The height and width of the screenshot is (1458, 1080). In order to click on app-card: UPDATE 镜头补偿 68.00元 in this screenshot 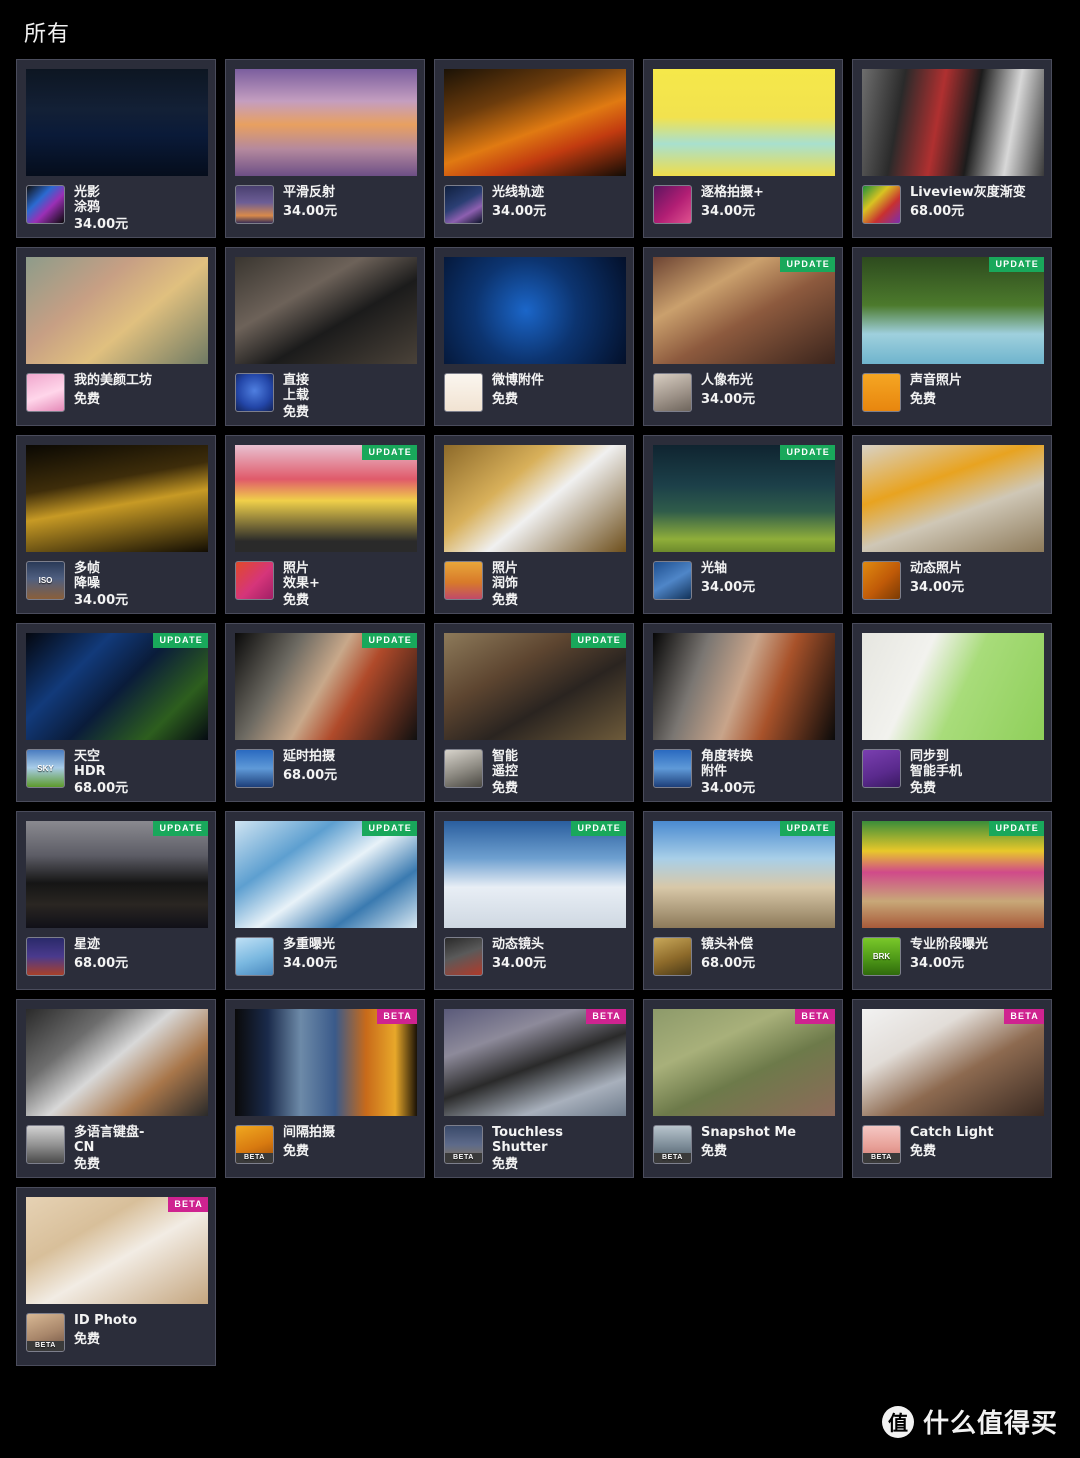, I will do `click(743, 900)`.